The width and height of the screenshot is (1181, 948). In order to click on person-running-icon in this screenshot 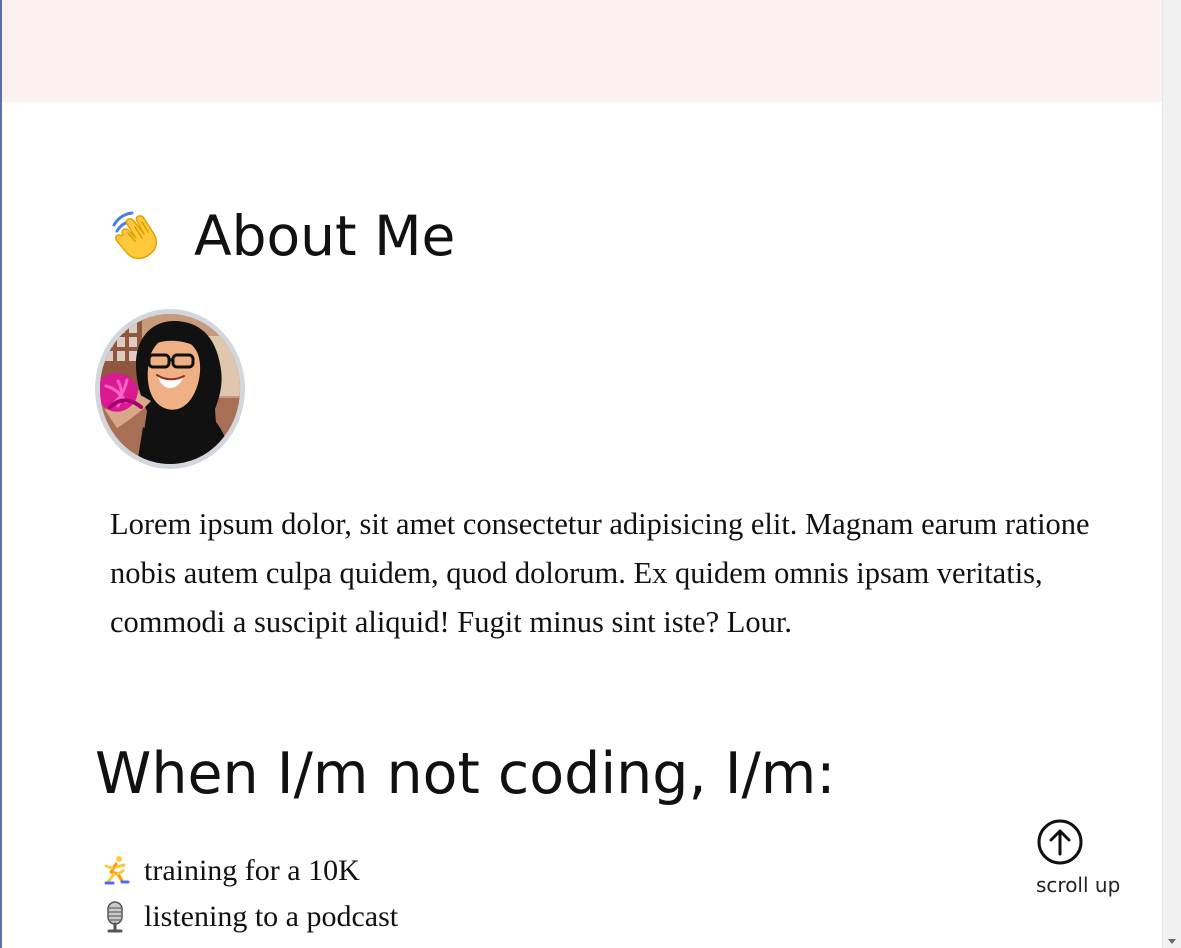, I will do `click(117, 870)`.